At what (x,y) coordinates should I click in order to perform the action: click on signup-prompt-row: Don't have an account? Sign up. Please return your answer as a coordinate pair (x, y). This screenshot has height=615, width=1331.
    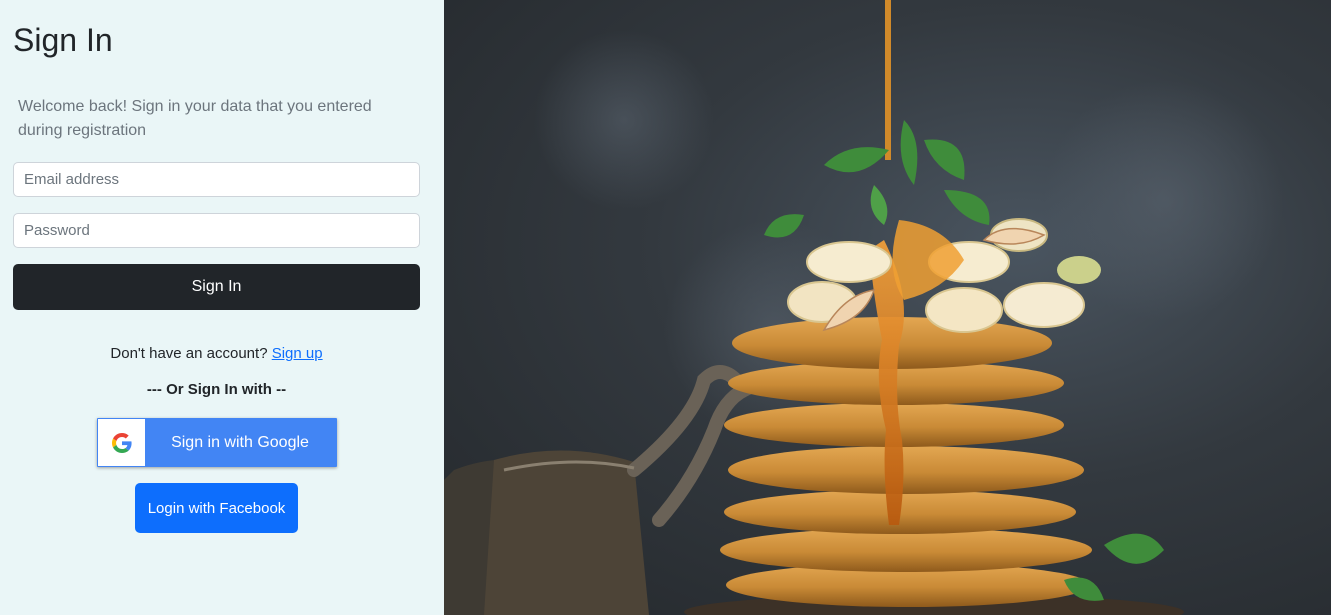
    Looking at the image, I should click on (216, 353).